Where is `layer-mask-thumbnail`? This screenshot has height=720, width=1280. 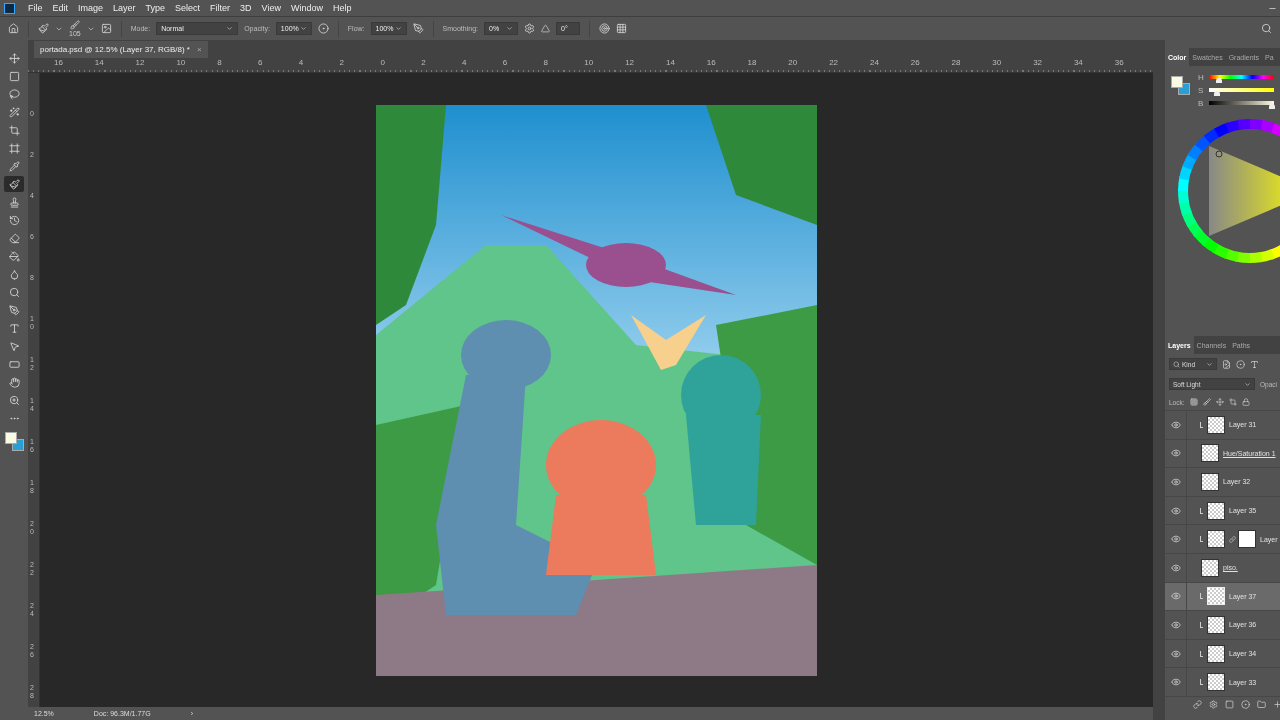 layer-mask-thumbnail is located at coordinates (1247, 539).